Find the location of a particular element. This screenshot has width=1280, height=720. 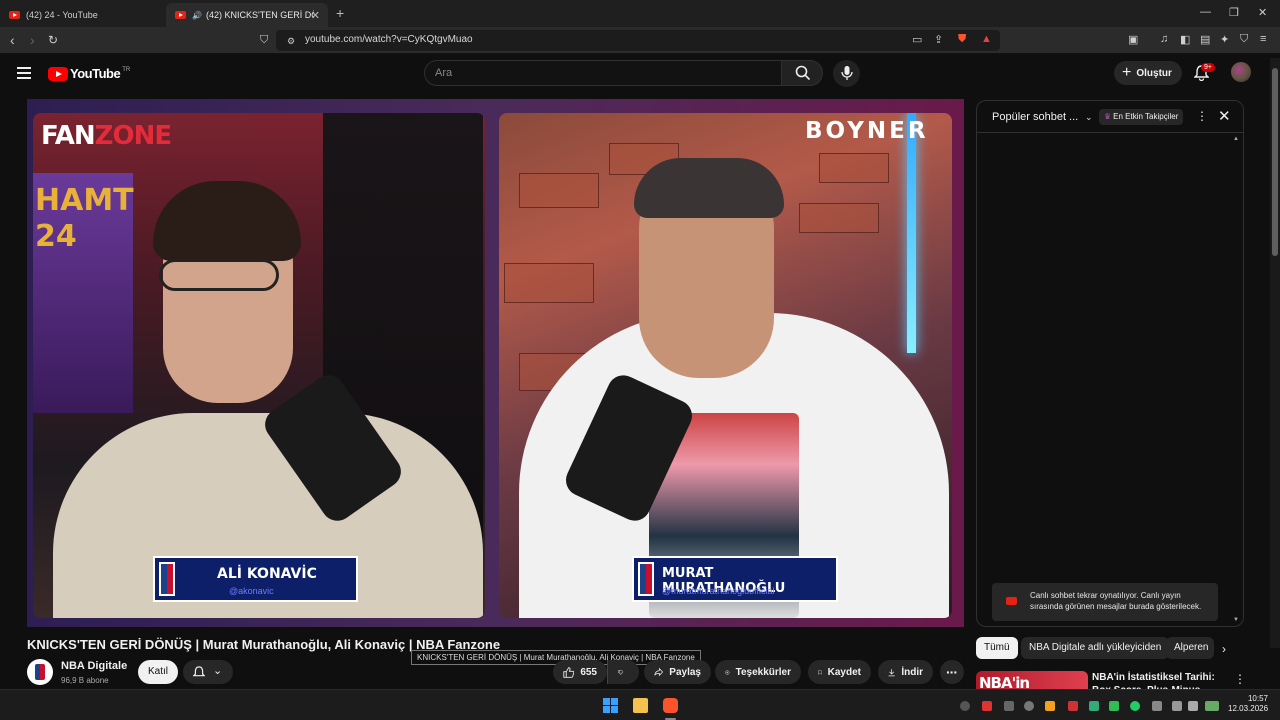

vpn-icon: ⛉ is located at coordinates (1244, 39).